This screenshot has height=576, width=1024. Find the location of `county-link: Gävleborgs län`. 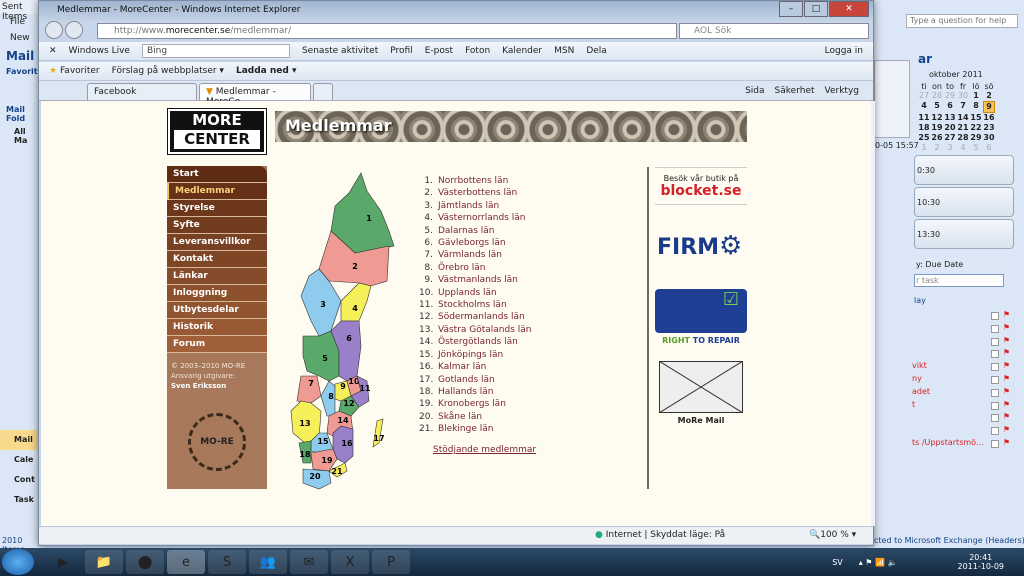

county-link: Gävleborgs län is located at coordinates (472, 243).